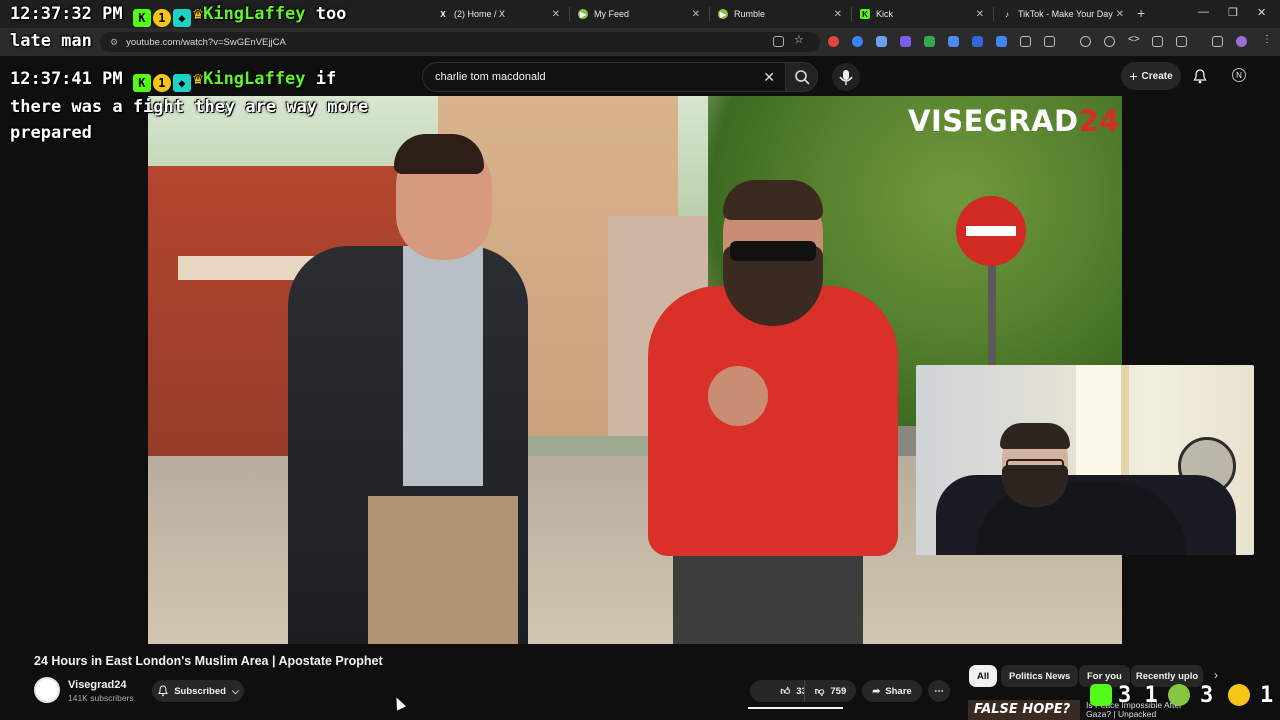 The image size is (1280, 720). Describe the element at coordinates (1179, 695) in the screenshot. I see `rumble-logo-icon` at that location.